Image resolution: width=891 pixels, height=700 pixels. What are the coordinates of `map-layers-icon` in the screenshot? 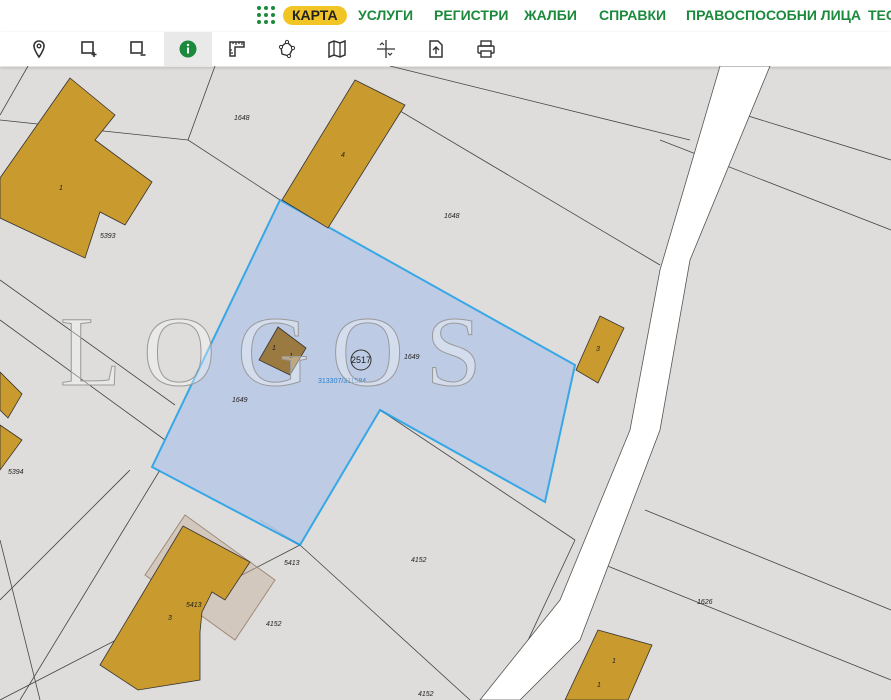 It's located at (337, 49).